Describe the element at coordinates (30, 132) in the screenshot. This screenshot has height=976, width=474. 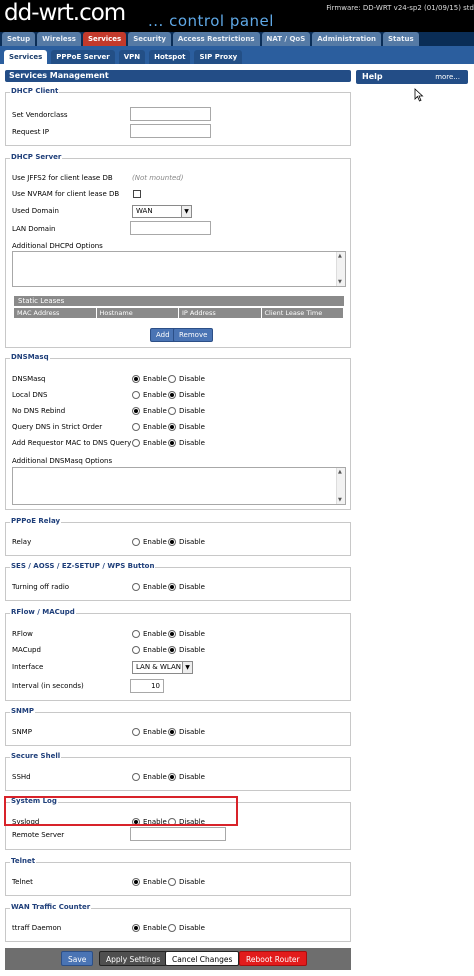
I see `request-ip-label: Request IP` at that location.